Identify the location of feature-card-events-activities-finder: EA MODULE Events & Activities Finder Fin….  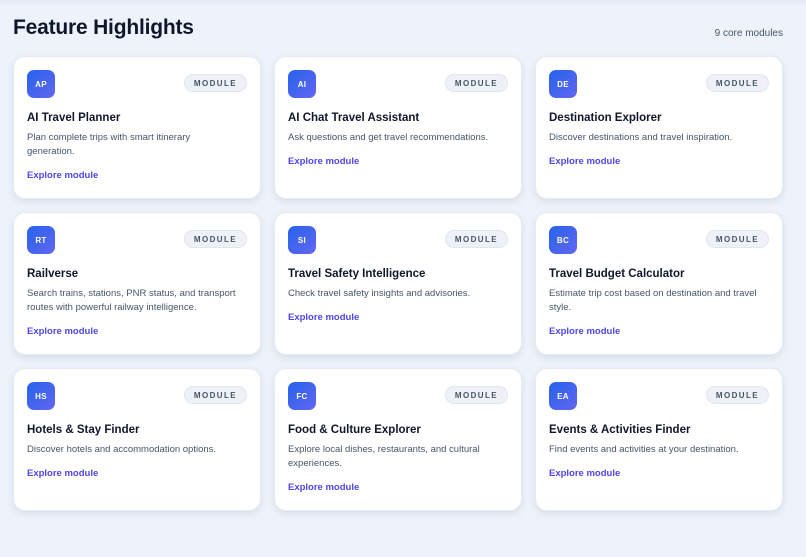
(659, 439).